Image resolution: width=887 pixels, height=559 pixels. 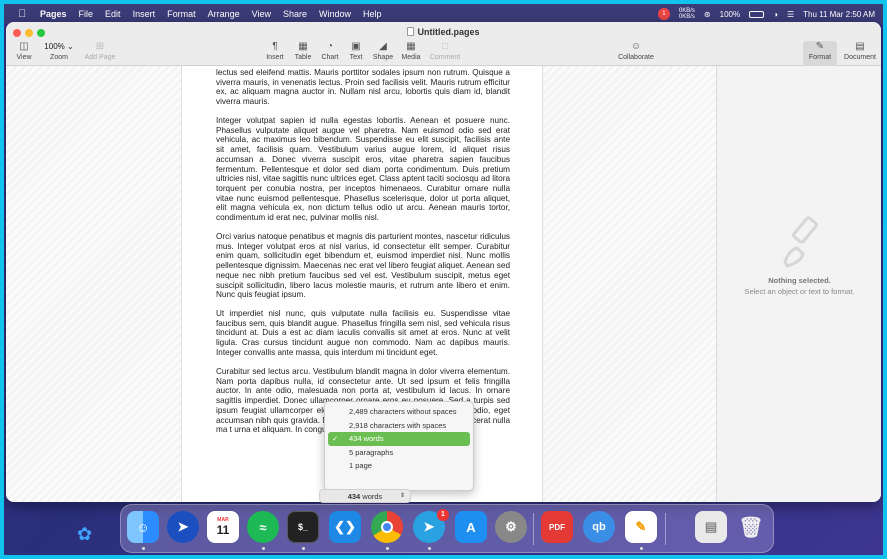 What do you see at coordinates (402, 496) in the screenshot?
I see `chevron-updown-icon: ⇕` at bounding box center [402, 496].